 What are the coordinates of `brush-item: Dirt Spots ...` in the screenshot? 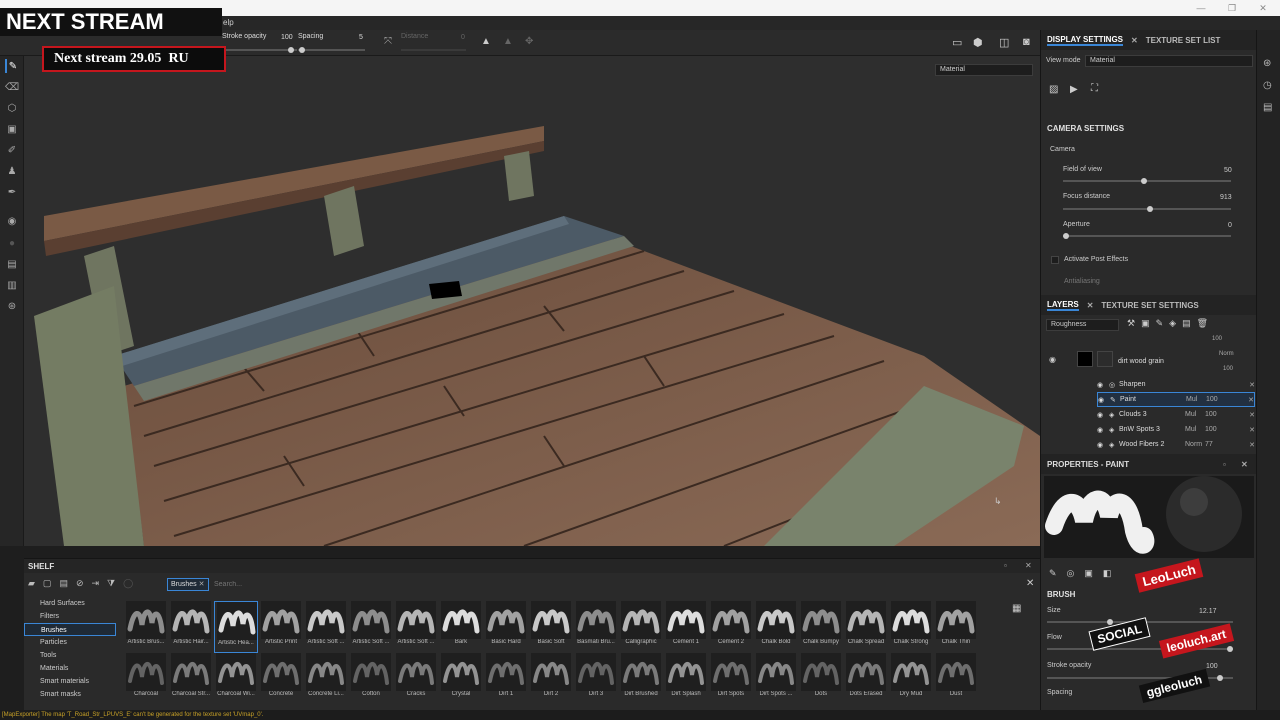 It's located at (776, 679).